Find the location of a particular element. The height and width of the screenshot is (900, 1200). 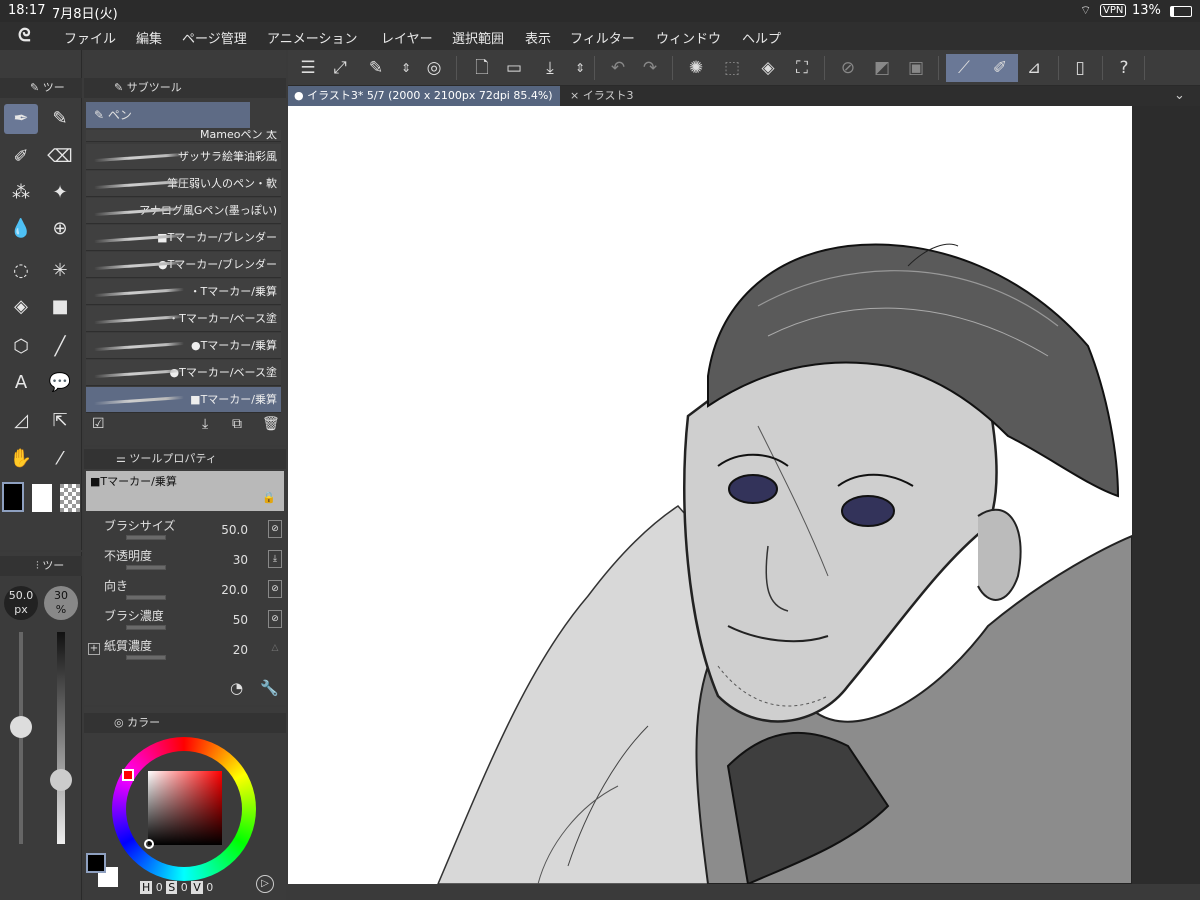

saturation-value-square is located at coordinates (185, 808).